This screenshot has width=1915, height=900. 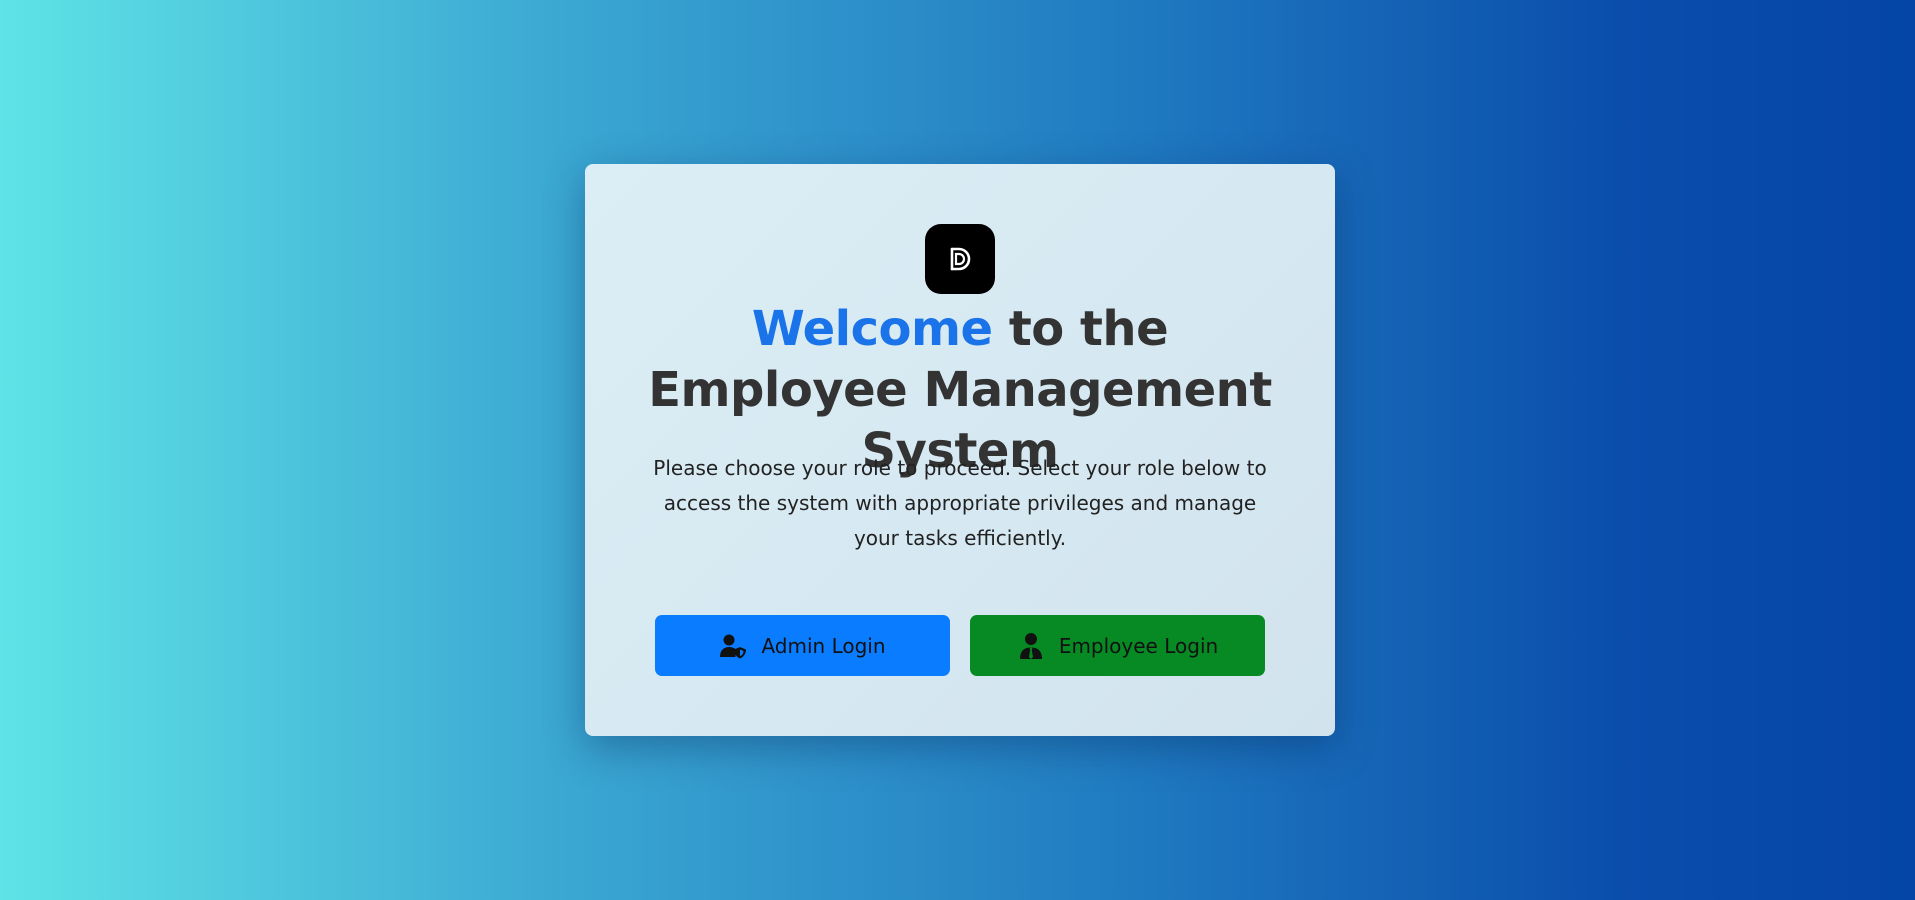 What do you see at coordinates (872, 329) in the screenshot?
I see `title-highlight: Welcome` at bounding box center [872, 329].